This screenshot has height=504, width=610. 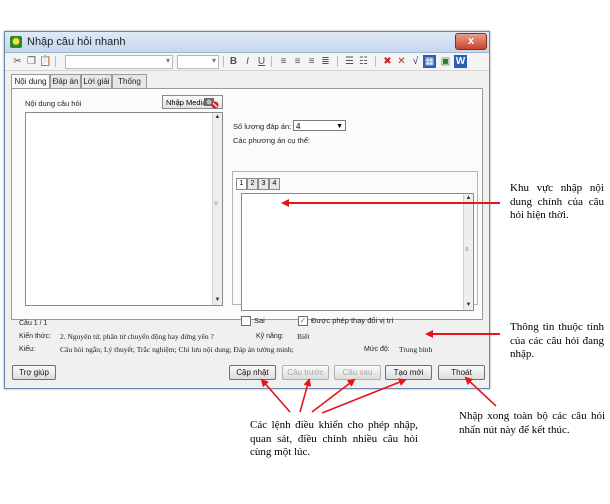 What do you see at coordinates (305, 395) in the screenshot?
I see `arrow-previous` at bounding box center [305, 395].